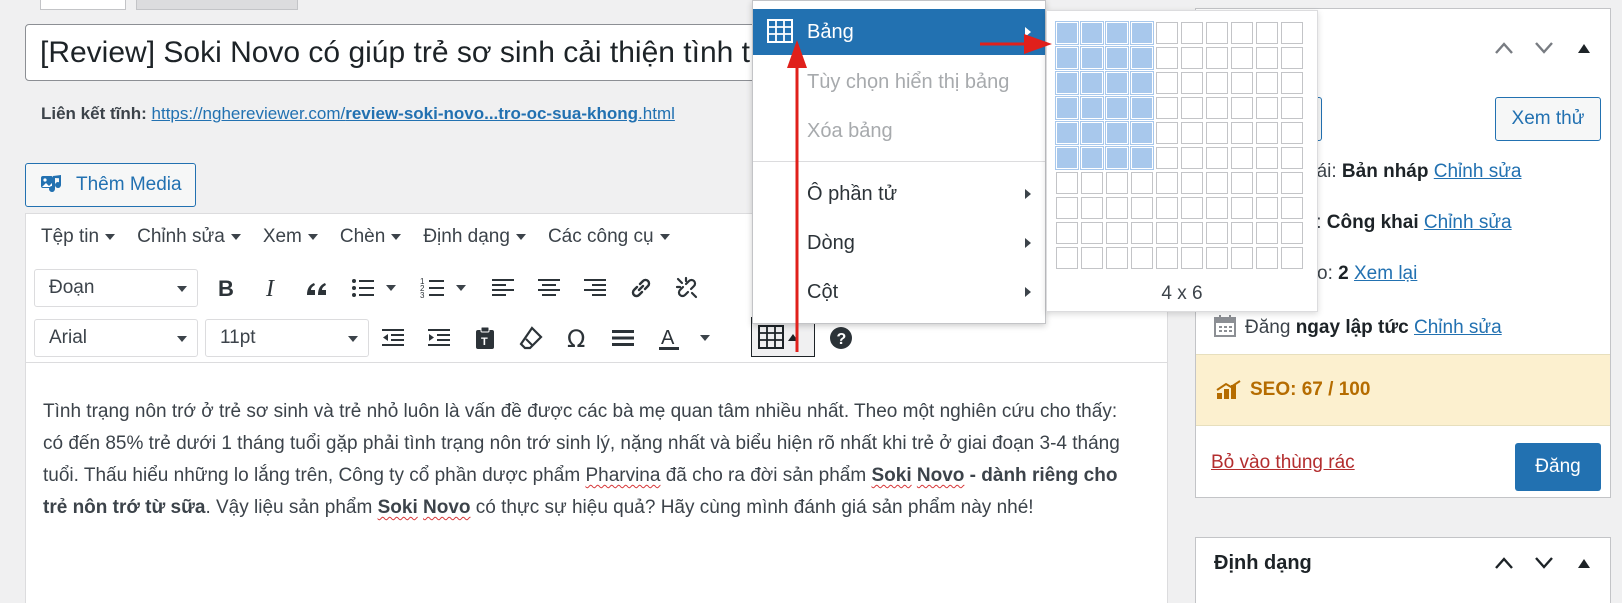 The image size is (1622, 603). I want to click on menu-insert: Chèn, so click(371, 237).